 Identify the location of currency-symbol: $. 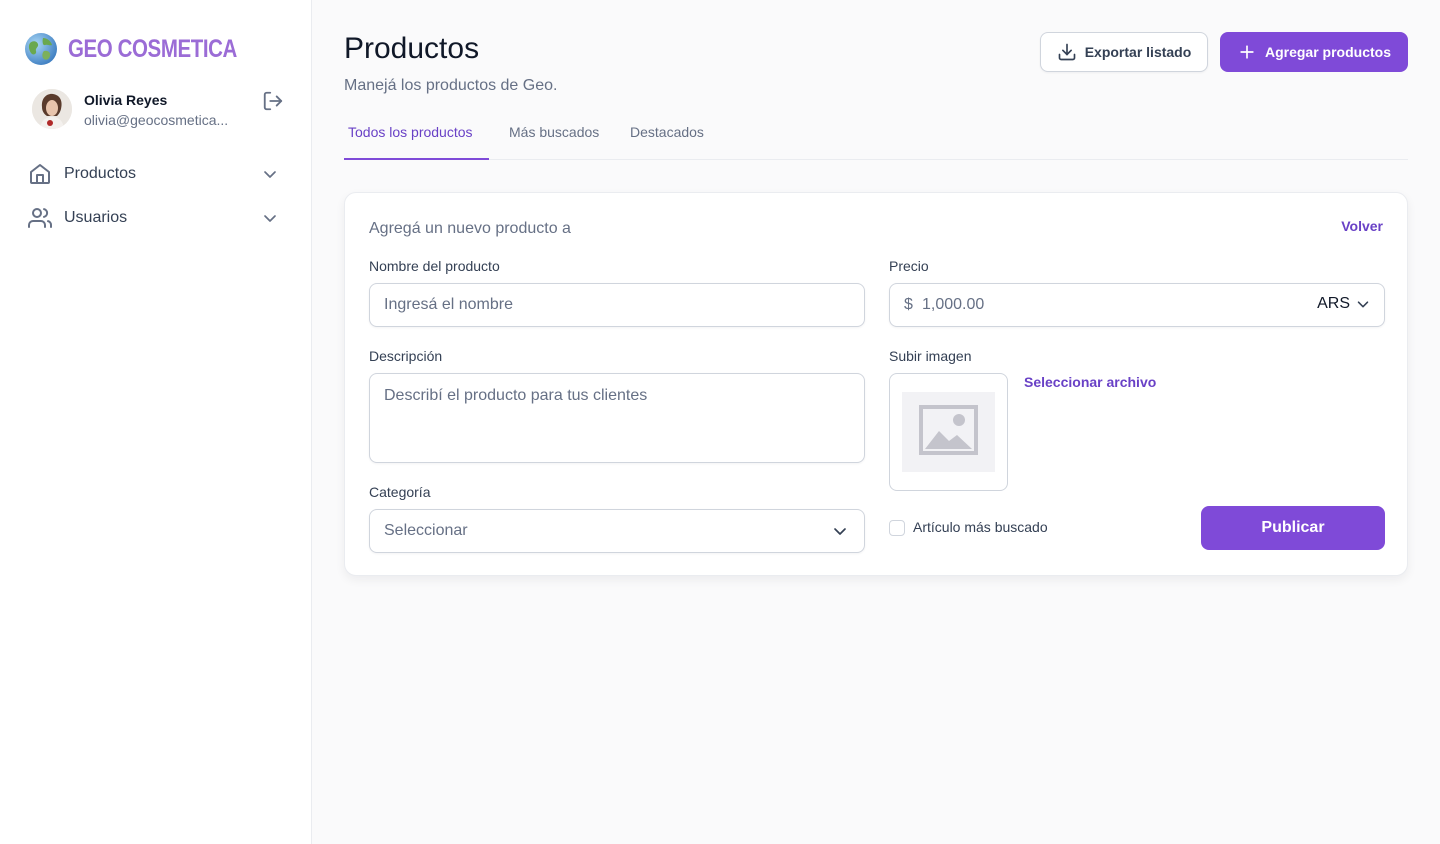
(908, 304).